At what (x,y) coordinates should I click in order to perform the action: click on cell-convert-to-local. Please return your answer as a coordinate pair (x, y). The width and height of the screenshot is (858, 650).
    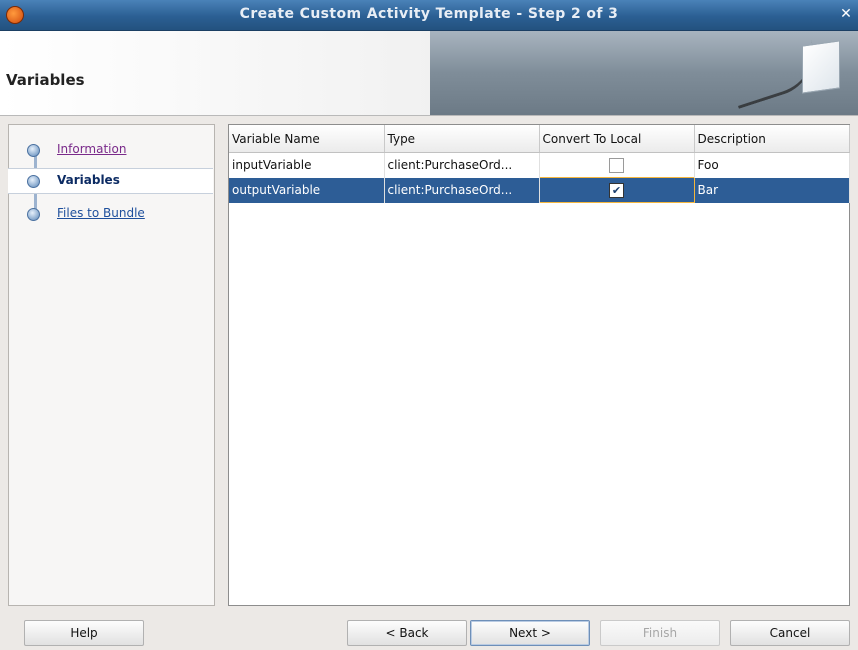
    Looking at the image, I should click on (617, 165).